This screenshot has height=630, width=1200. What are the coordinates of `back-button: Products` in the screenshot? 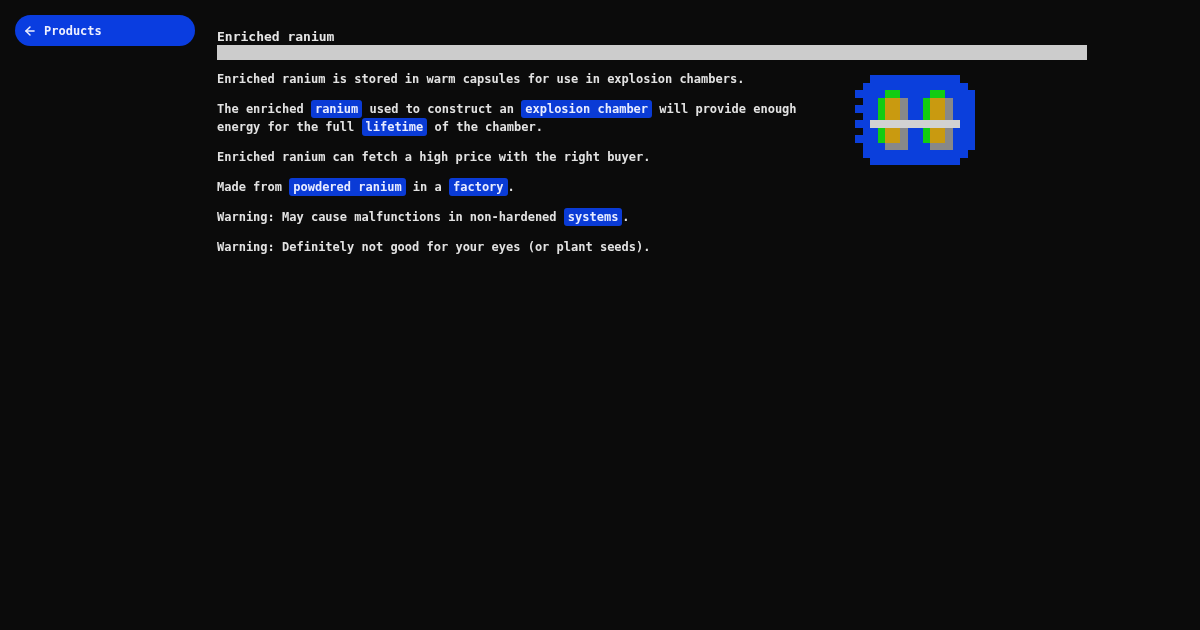 It's located at (105, 30).